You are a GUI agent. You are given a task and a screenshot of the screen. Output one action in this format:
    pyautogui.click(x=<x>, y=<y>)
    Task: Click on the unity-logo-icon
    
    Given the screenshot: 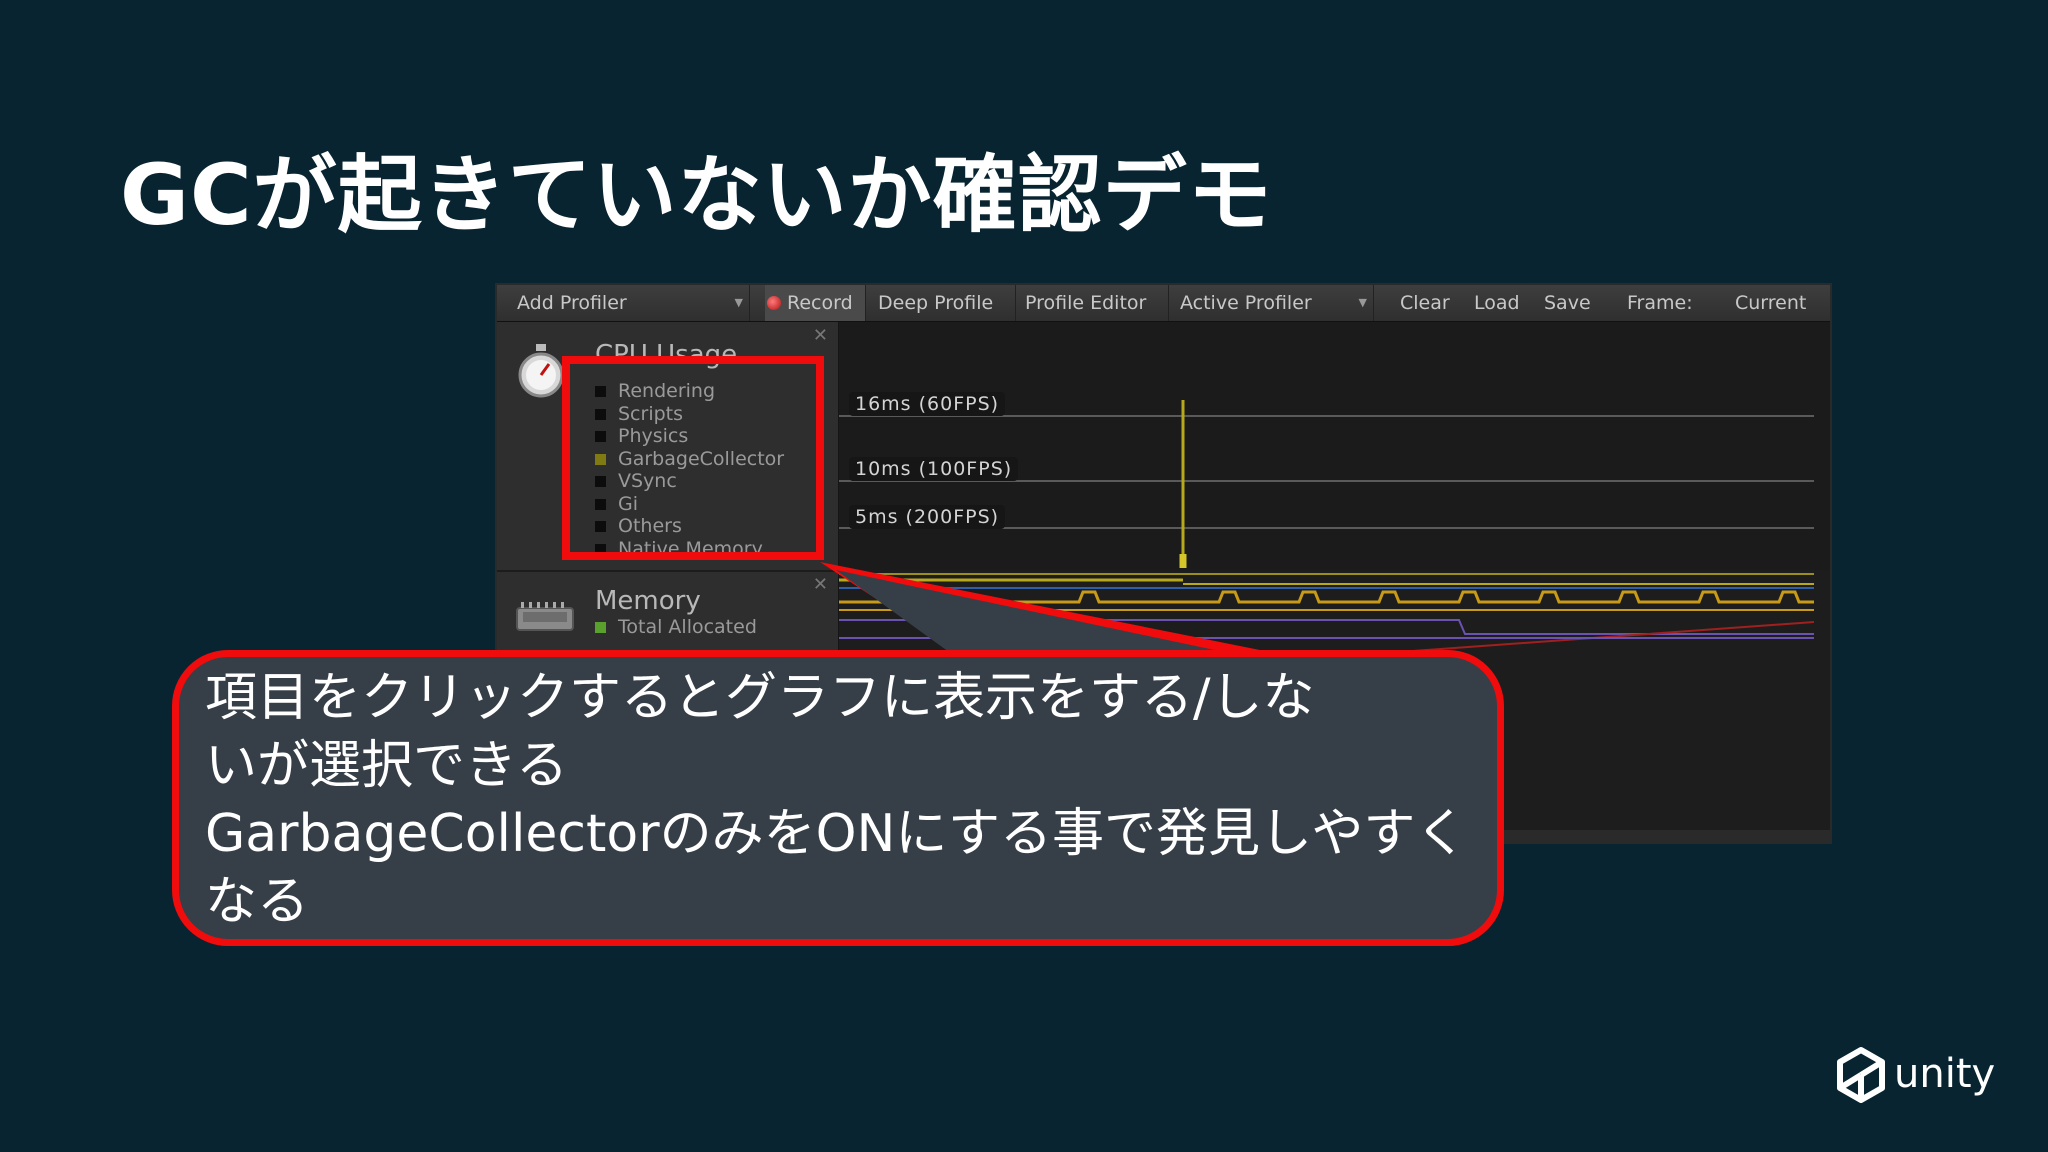 What is the action you would take?
    pyautogui.click(x=1861, y=1075)
    